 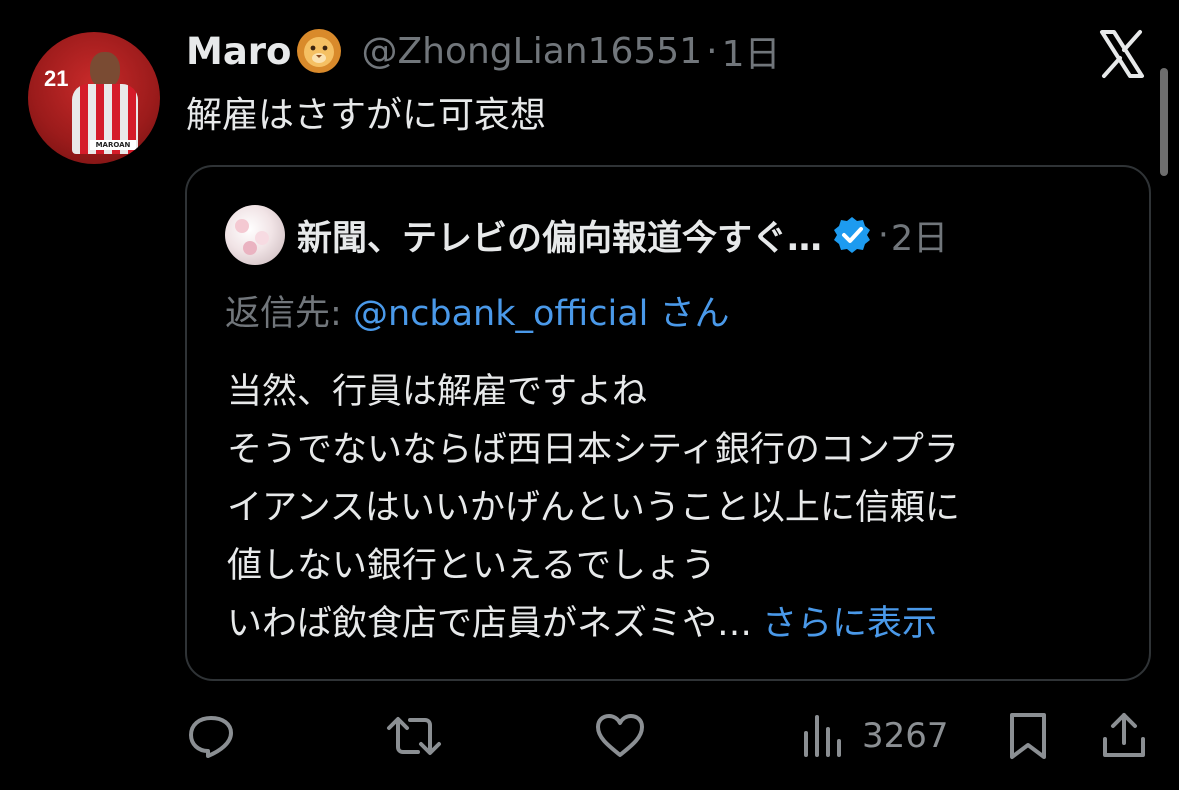 I want to click on quoted-text-line: そうでないならば西日本シティ銀行のコンプラ, so click(x=593, y=450).